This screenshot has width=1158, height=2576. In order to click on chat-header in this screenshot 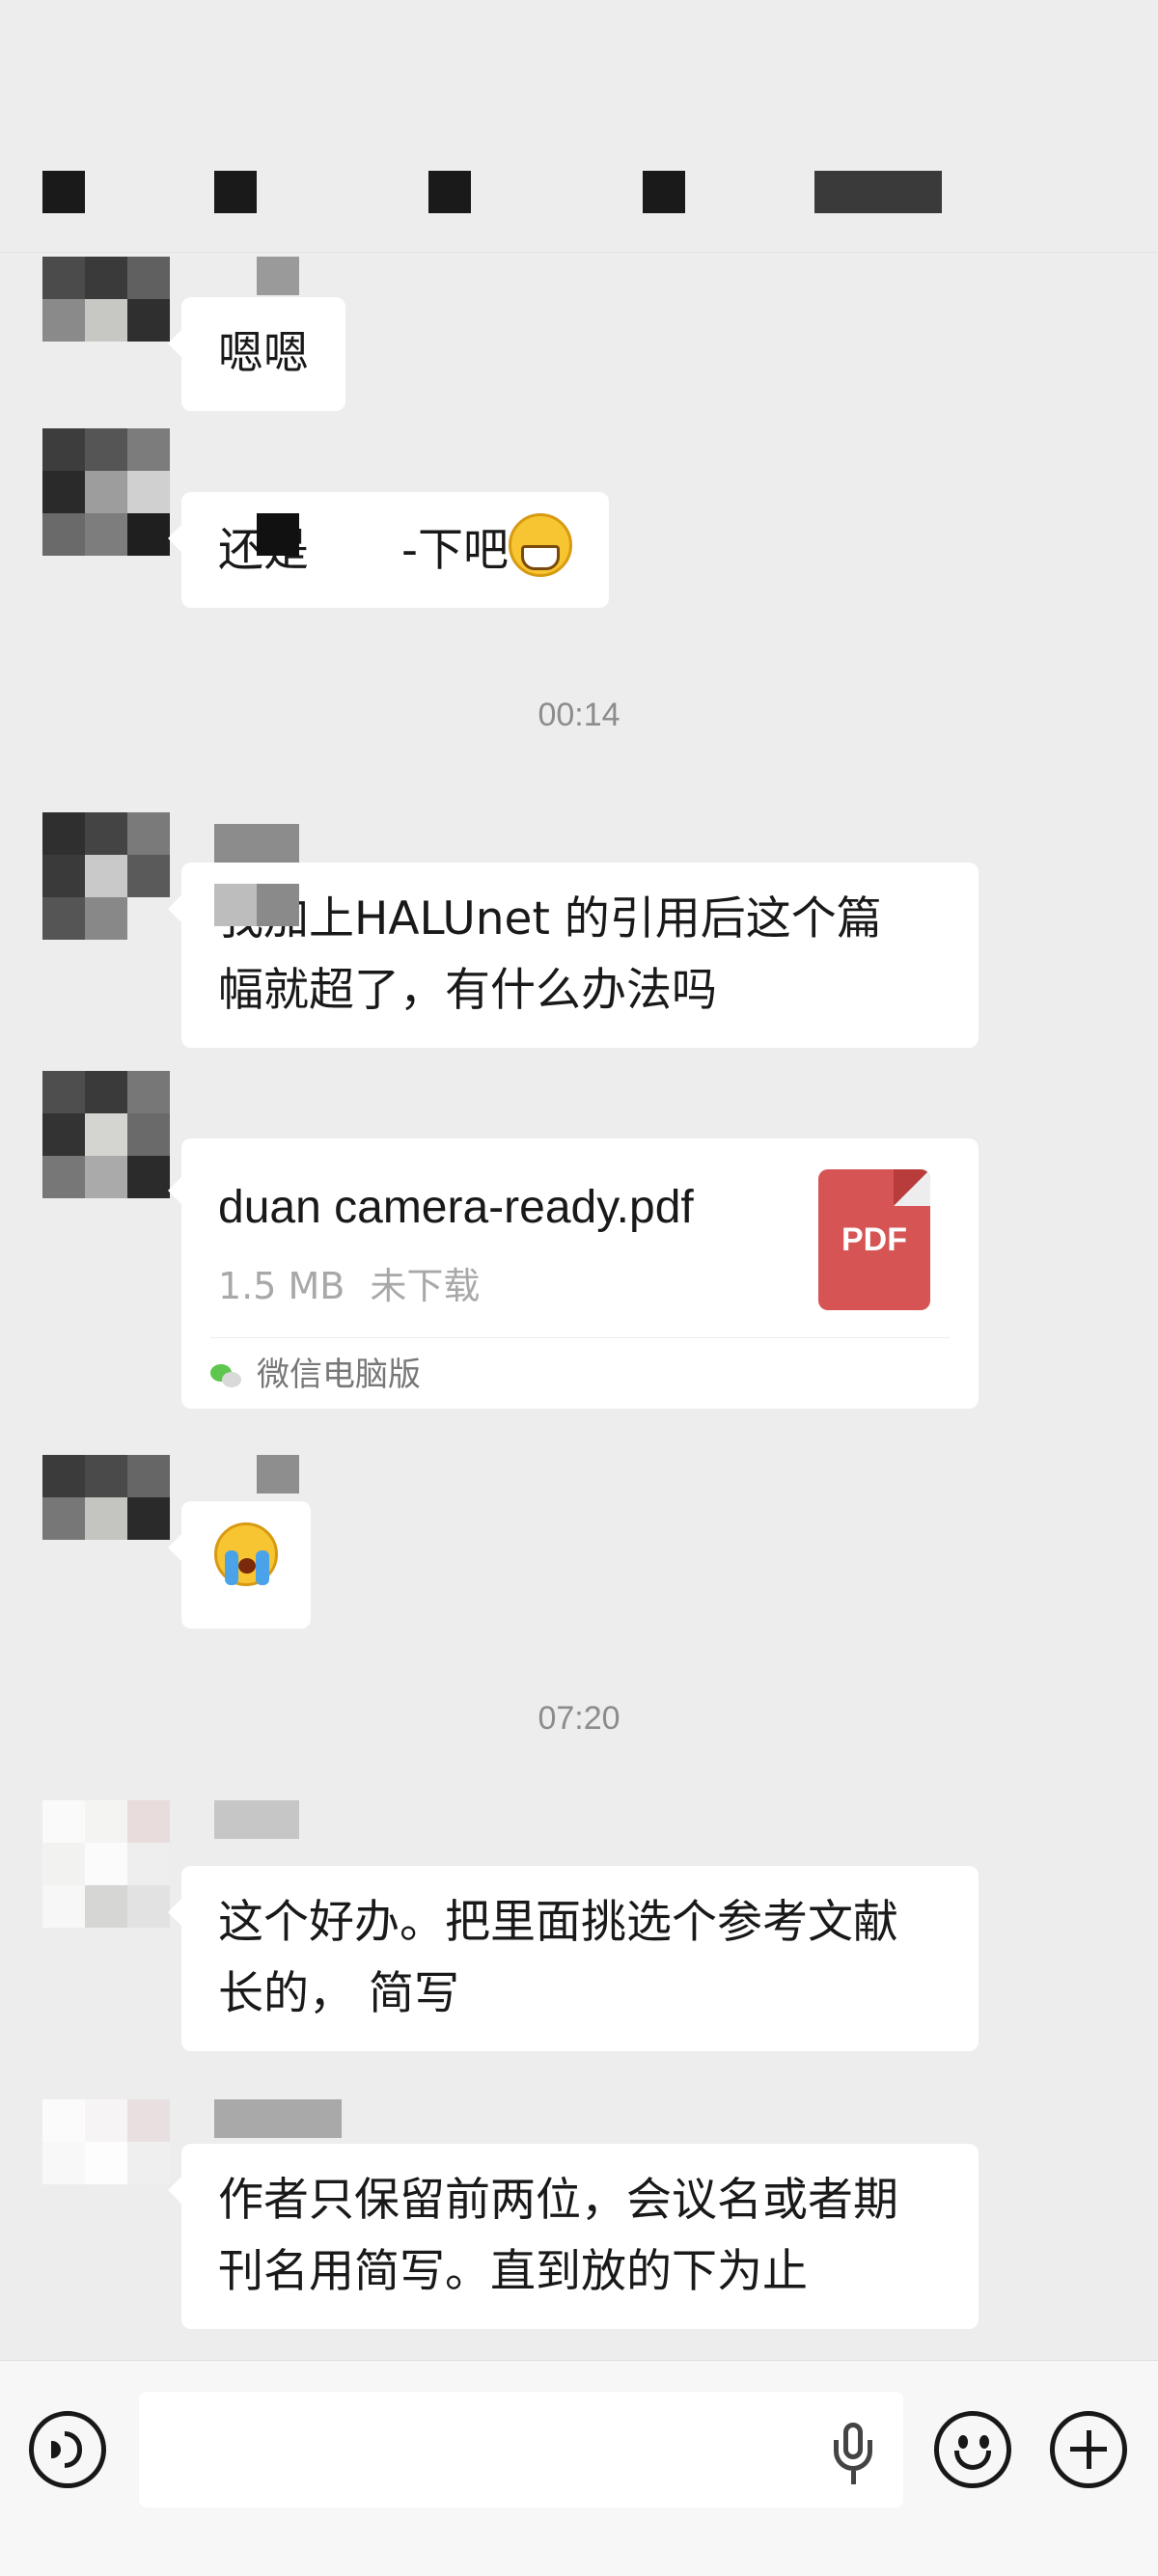, I will do `click(579, 127)`.